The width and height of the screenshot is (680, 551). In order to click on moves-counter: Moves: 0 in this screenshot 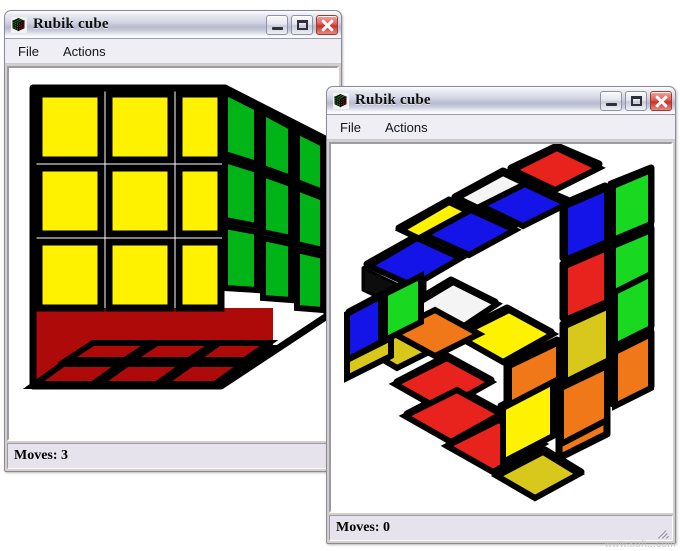, I will do `click(363, 527)`.